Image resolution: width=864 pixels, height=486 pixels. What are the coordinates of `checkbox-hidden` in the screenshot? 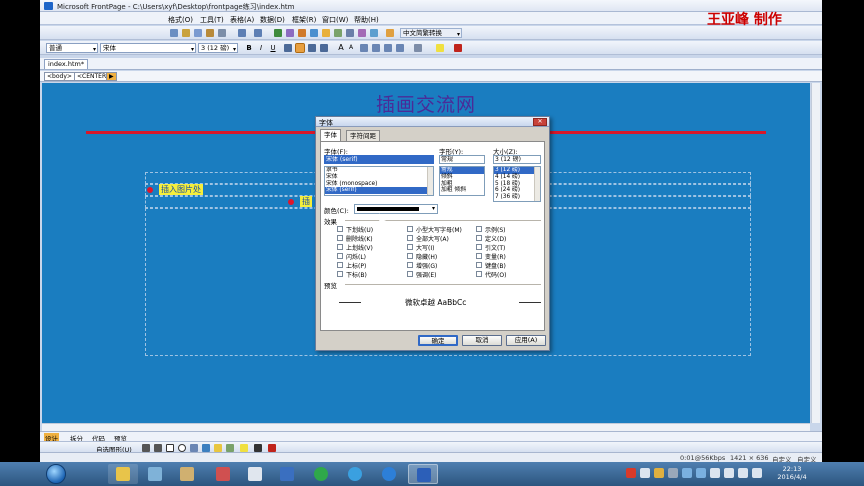 It's located at (410, 256).